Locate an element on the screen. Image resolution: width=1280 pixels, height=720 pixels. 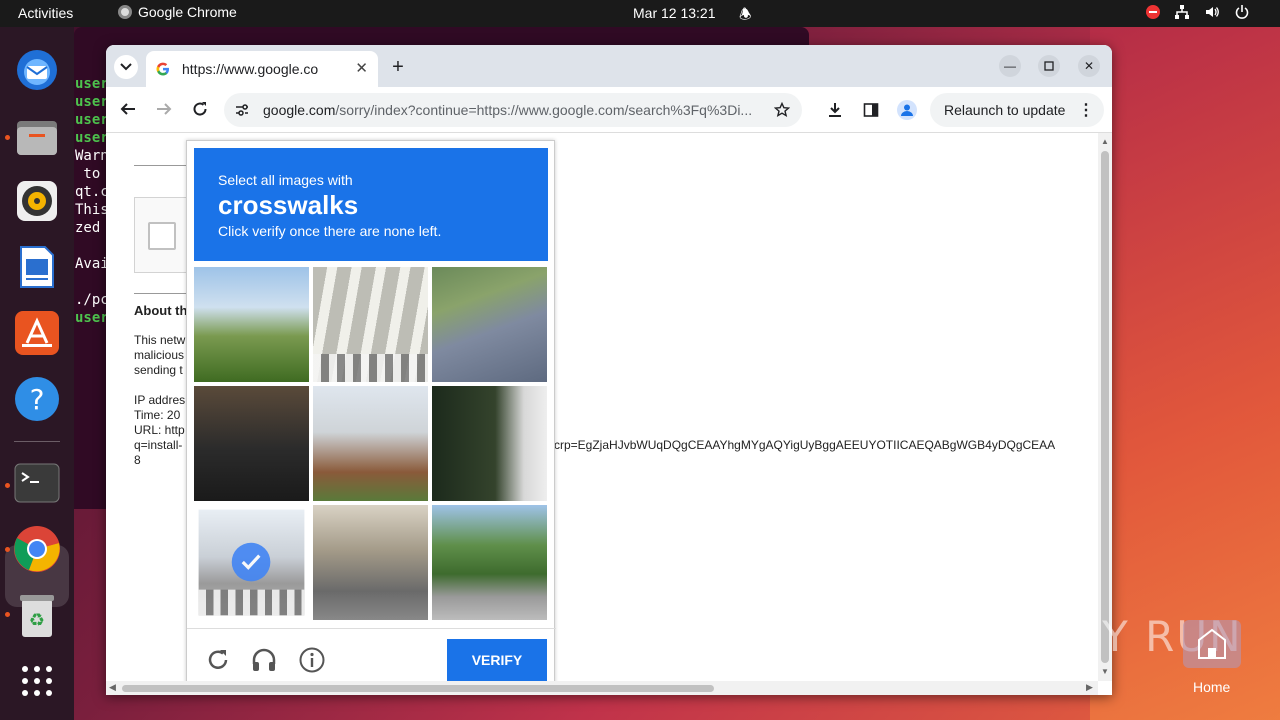
text-line: IP addres is located at coordinates (160, 400).